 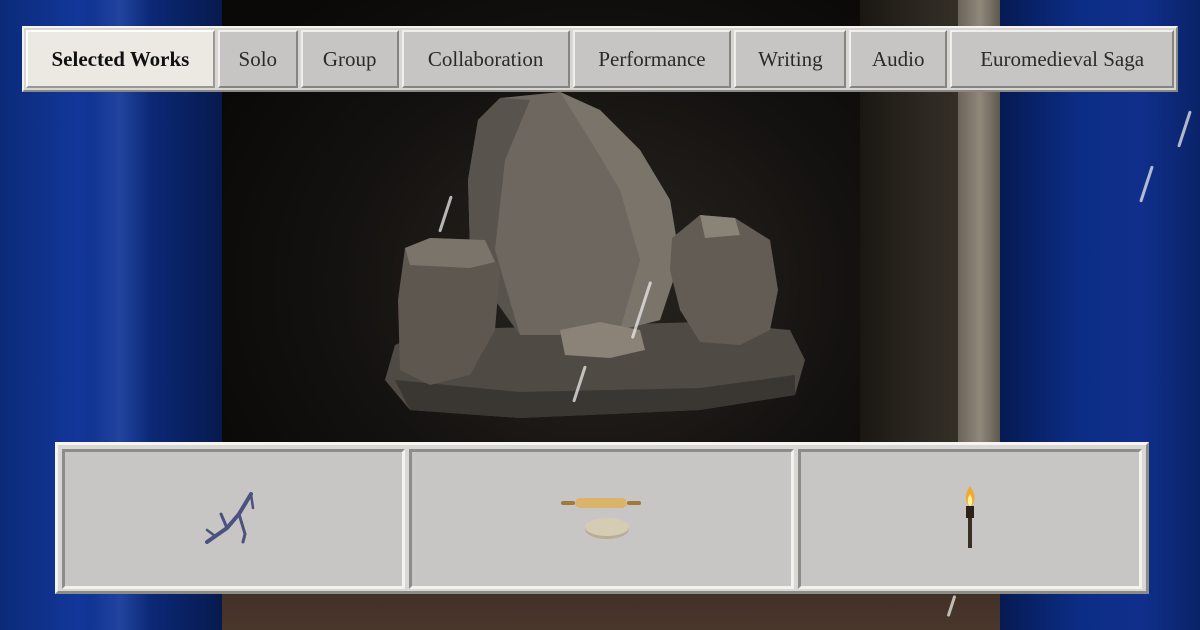 What do you see at coordinates (229, 518) in the screenshot?
I see `twig-icon` at bounding box center [229, 518].